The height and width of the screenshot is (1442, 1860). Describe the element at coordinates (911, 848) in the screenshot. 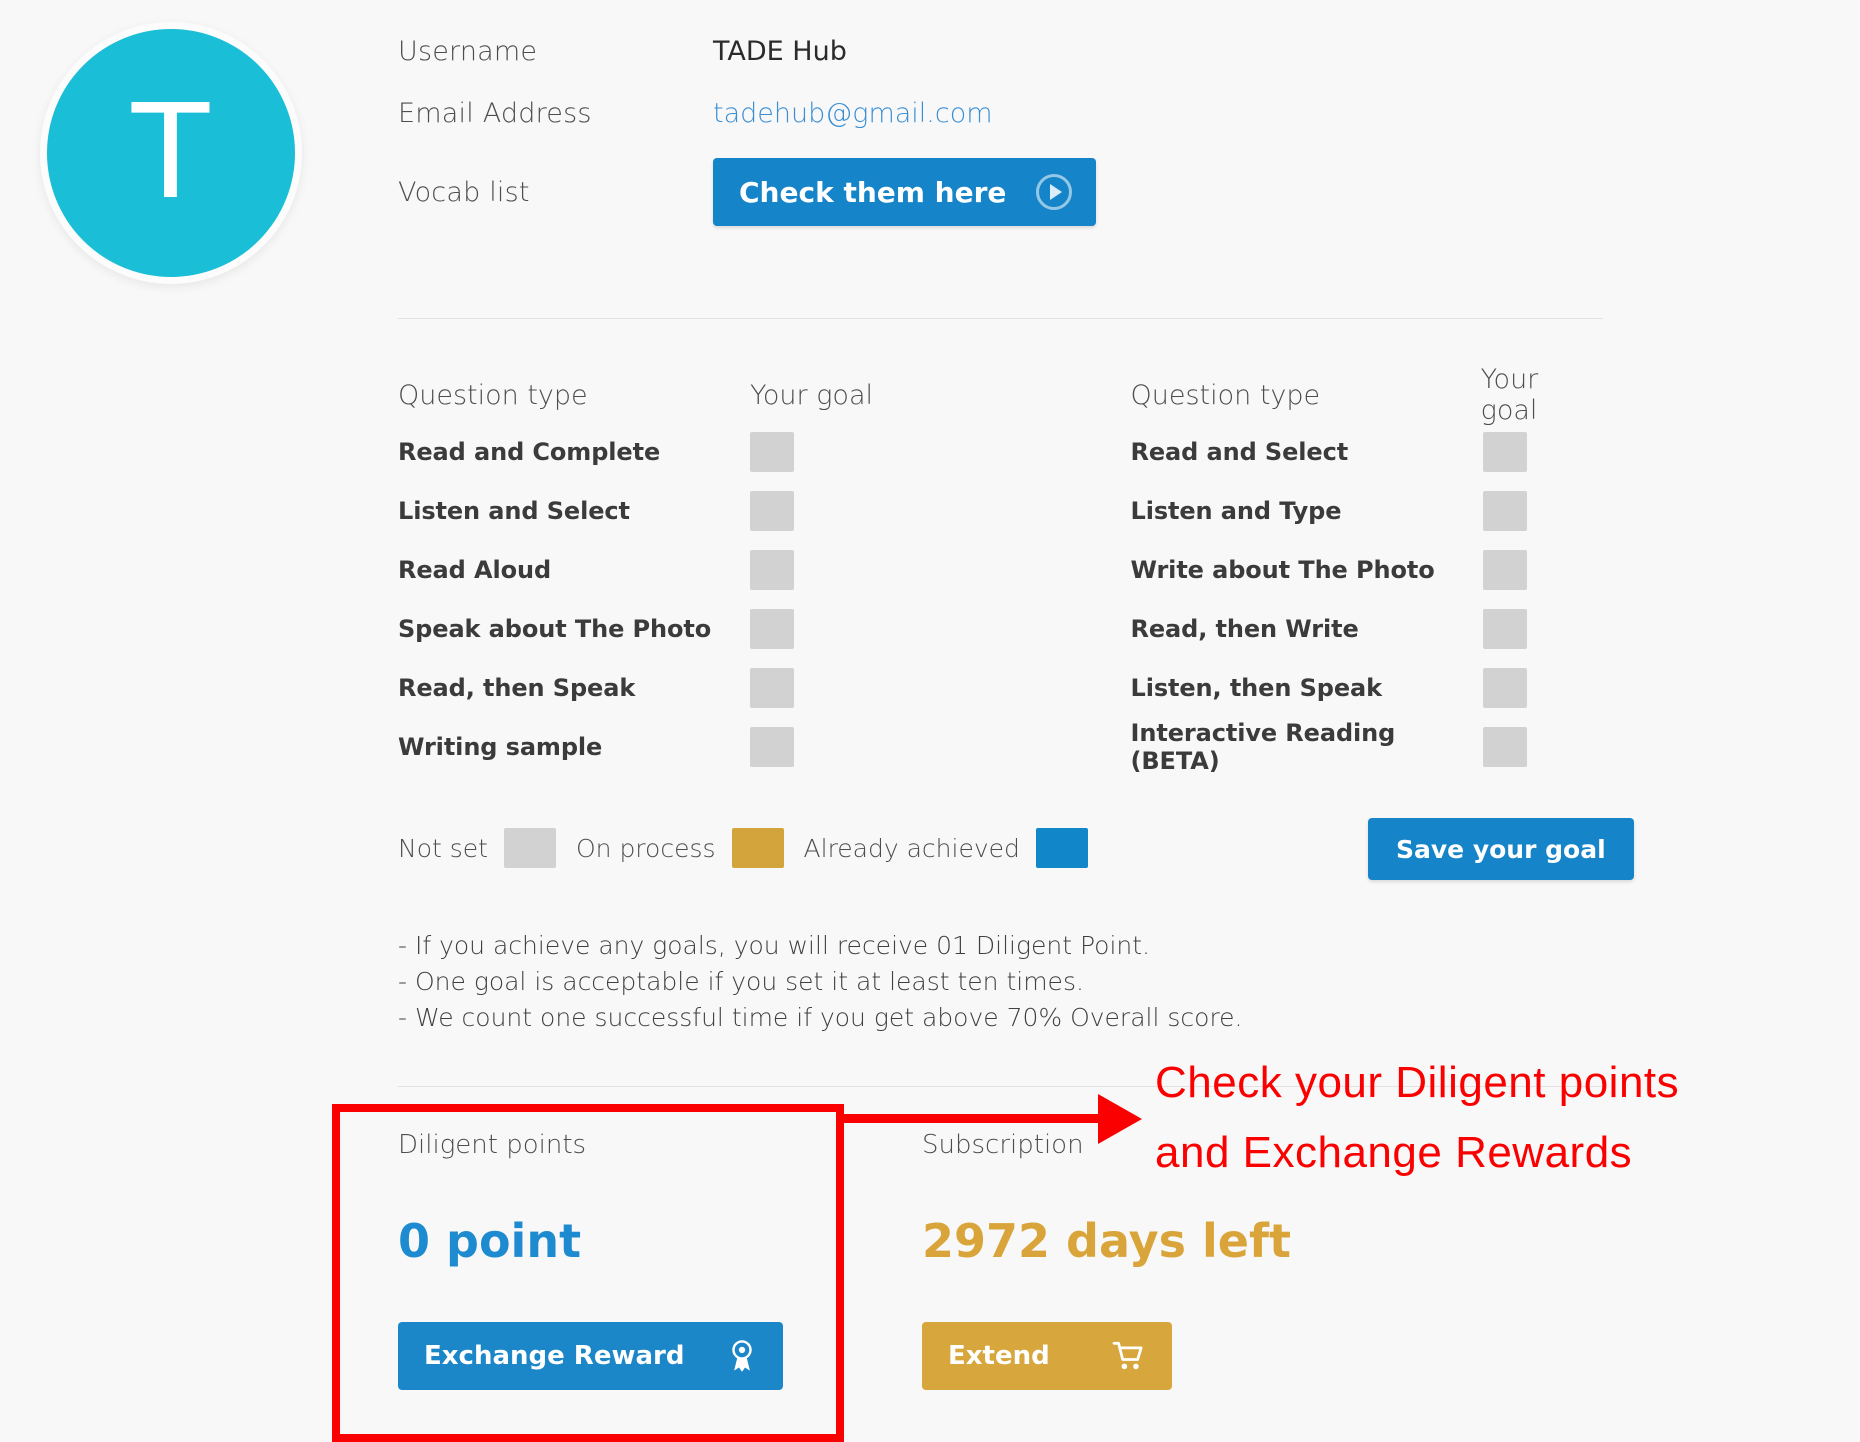

I see `legend-already-achieved-label: Already achieved` at that location.